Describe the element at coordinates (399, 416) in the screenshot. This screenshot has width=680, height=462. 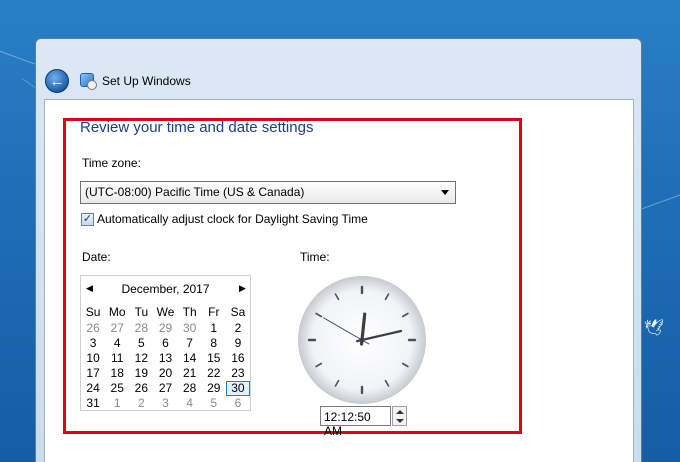
I see `time-spinner` at that location.